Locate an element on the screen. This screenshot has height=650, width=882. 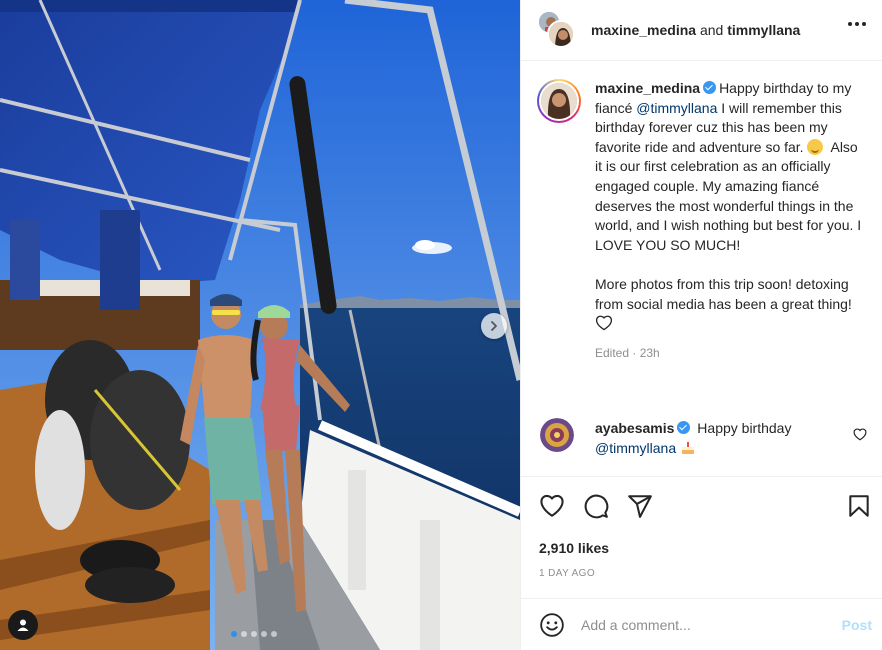
comment-item: ayabesamis Happy birthday @timmyllana is located at coordinates (702, 438).